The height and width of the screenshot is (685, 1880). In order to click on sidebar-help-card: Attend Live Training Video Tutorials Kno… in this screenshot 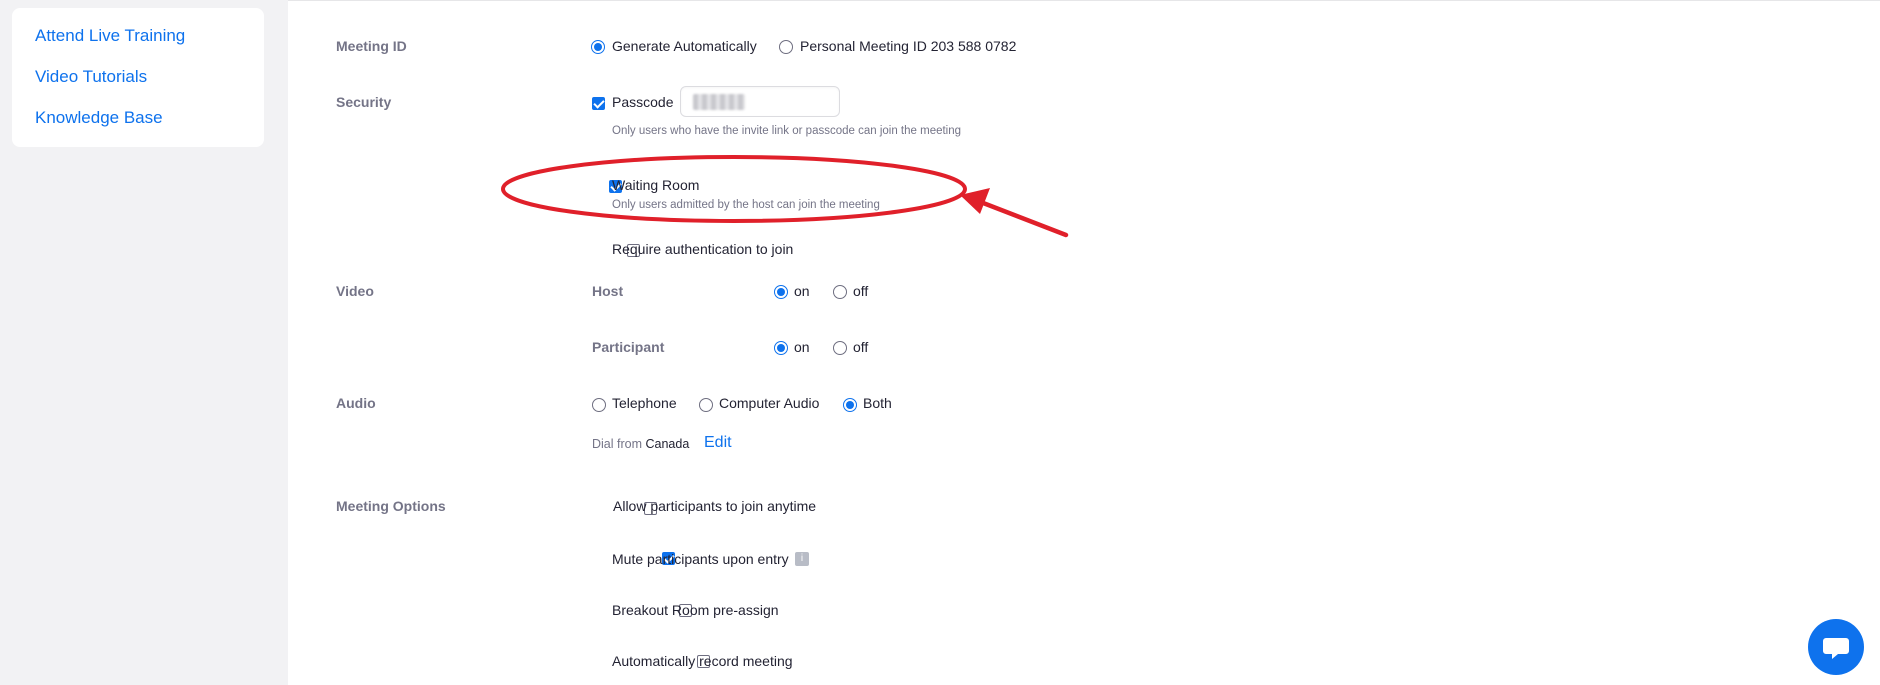, I will do `click(138, 77)`.